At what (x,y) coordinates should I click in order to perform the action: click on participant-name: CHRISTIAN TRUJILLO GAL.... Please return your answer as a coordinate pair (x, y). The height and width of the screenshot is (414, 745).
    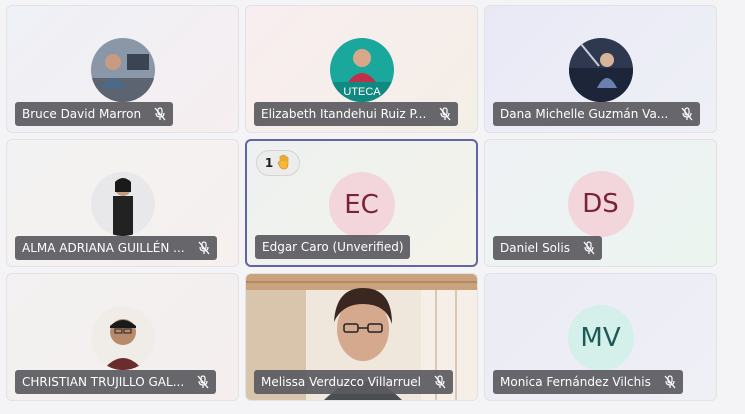
    Looking at the image, I should click on (103, 382).